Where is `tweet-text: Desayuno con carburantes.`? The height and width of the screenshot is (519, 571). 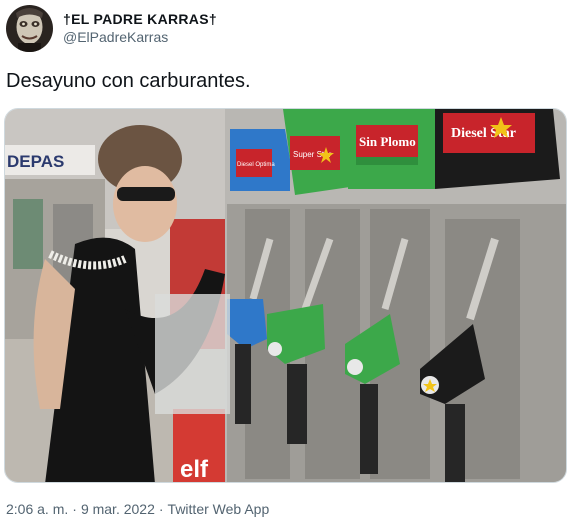 tweet-text: Desayuno con carburantes. is located at coordinates (128, 81).